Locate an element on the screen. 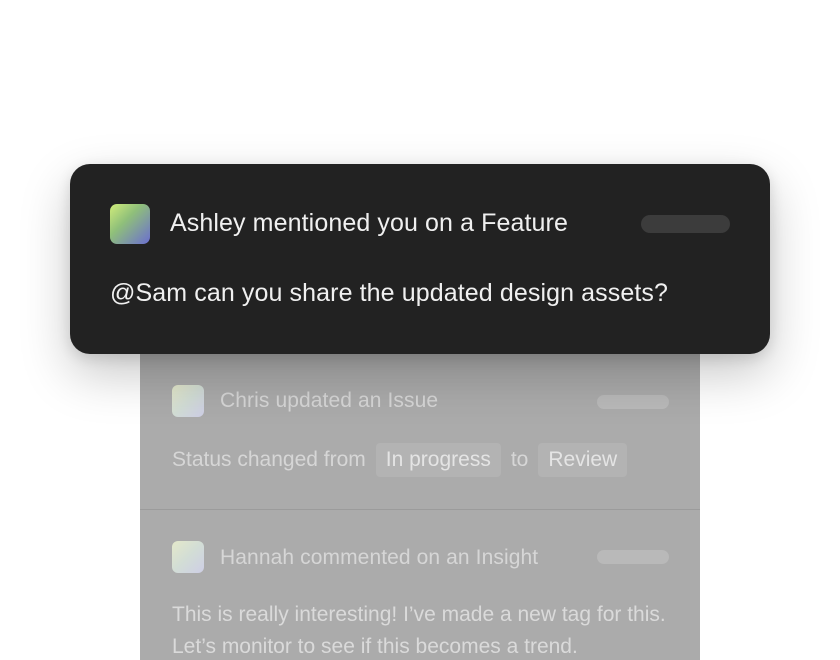 The height and width of the screenshot is (660, 840). feed-item-title: Chris updated an Issue is located at coordinates (329, 400).